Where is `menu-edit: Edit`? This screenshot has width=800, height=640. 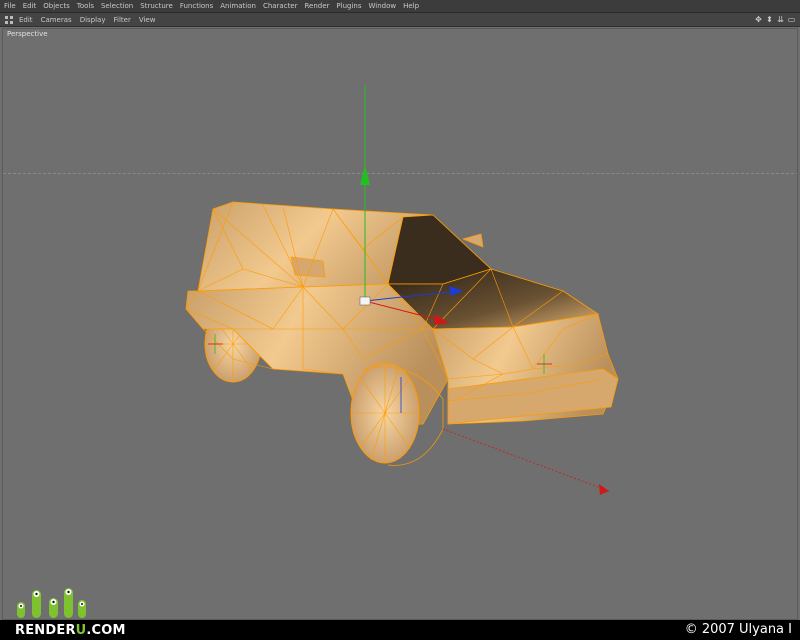
menu-edit: Edit is located at coordinates (30, 6).